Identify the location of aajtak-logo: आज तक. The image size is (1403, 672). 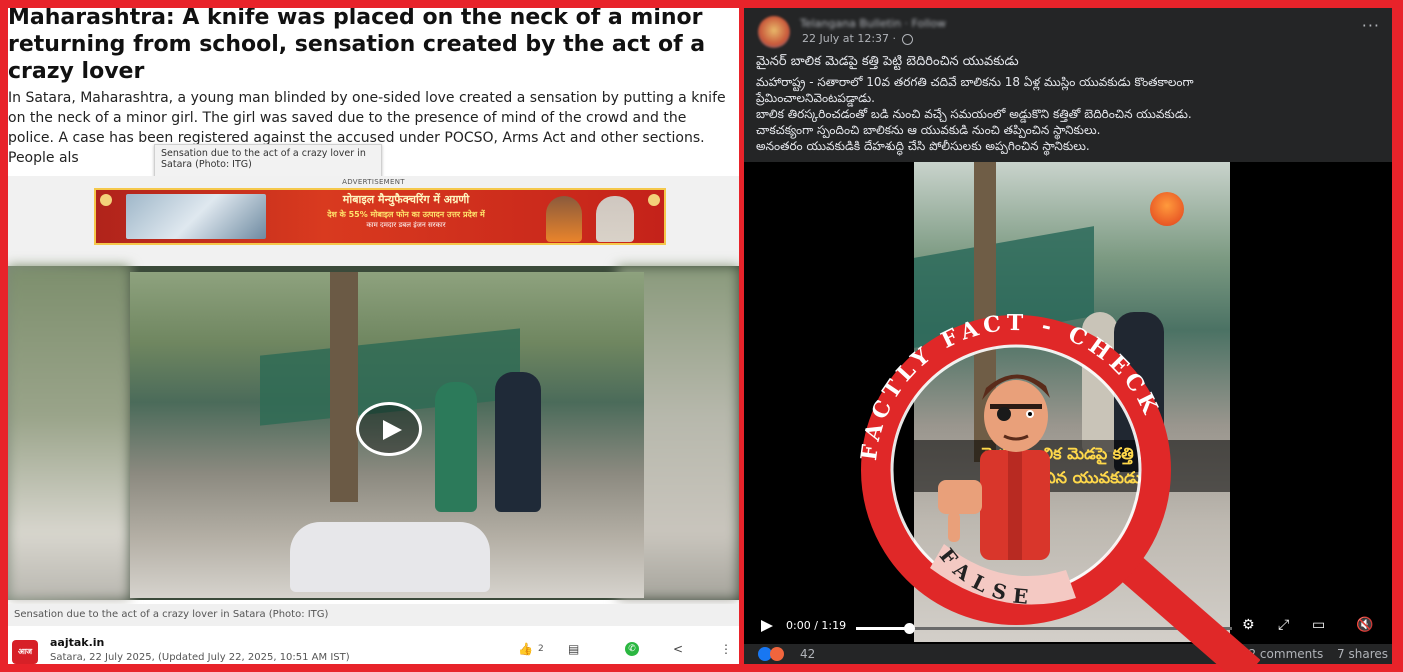
(25, 652).